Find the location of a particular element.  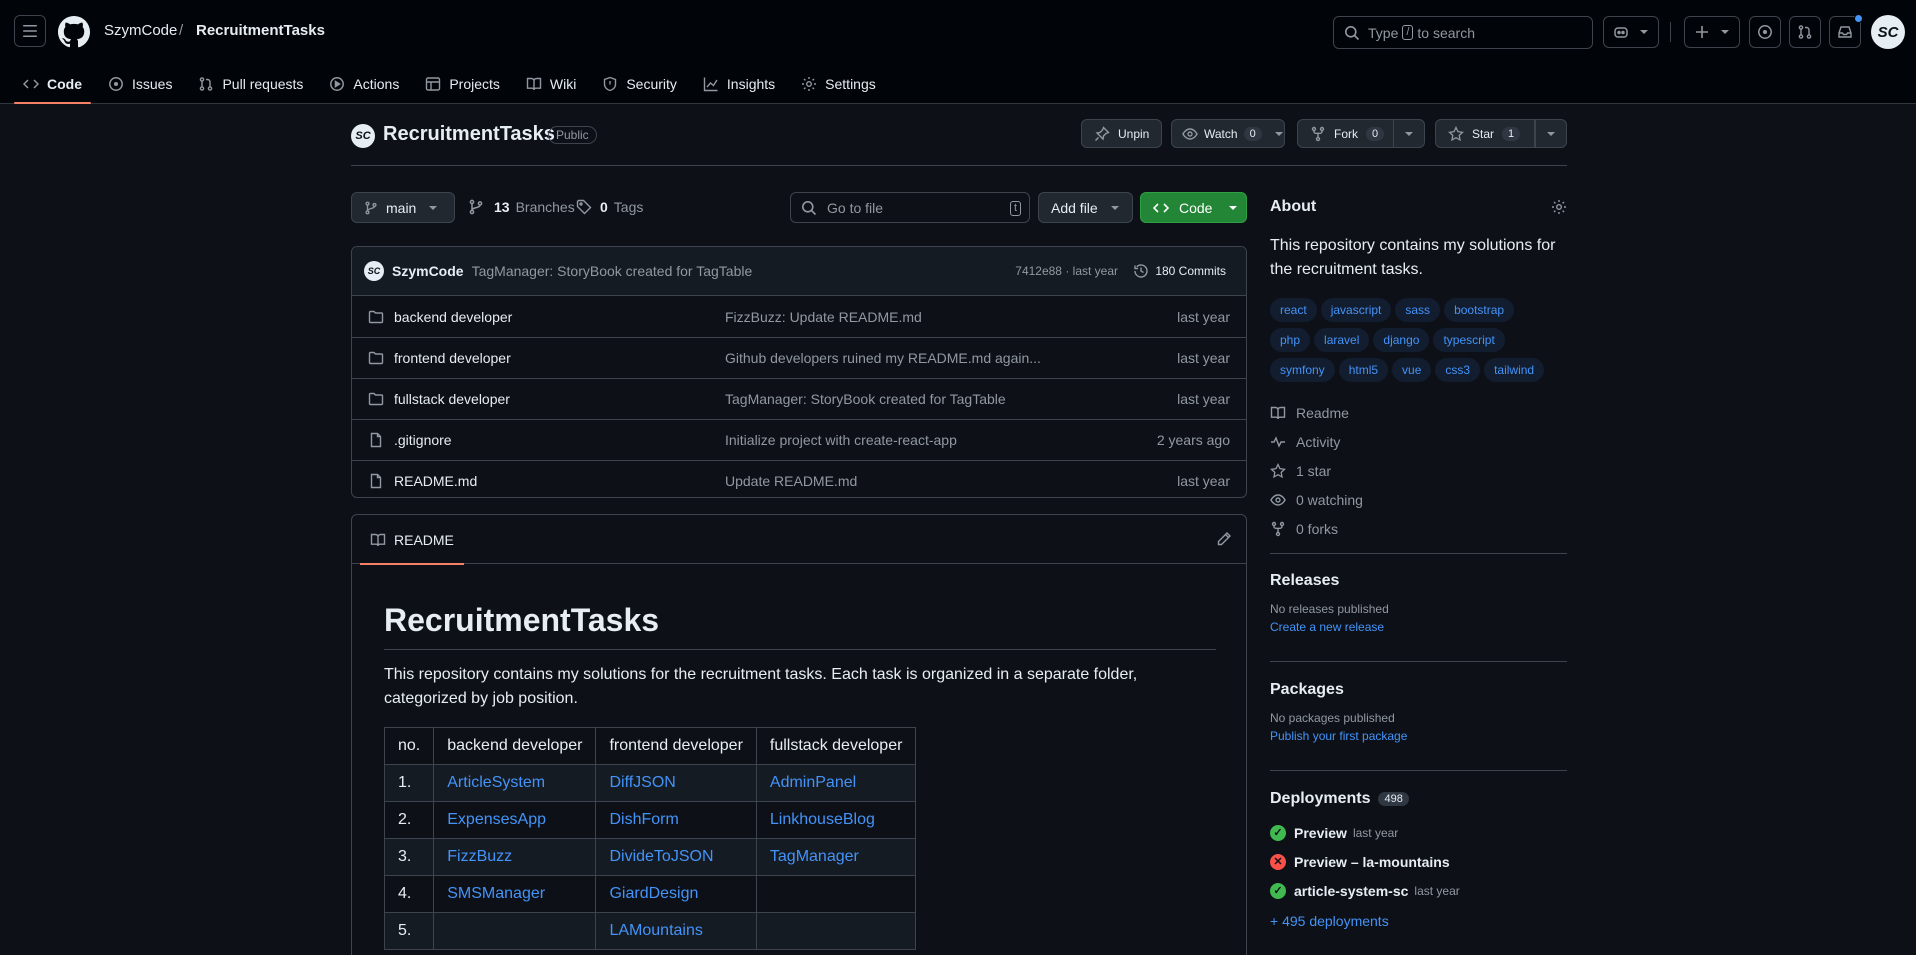

table-cell-link: TagManager is located at coordinates (836, 857).